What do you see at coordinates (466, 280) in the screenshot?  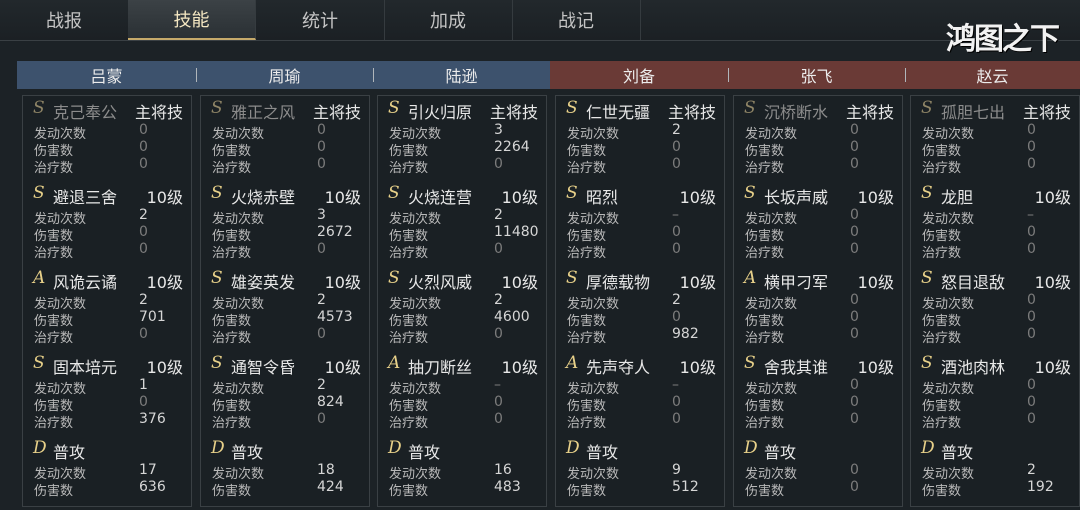 I see `skill-header: S 火烈风威 10级` at bounding box center [466, 280].